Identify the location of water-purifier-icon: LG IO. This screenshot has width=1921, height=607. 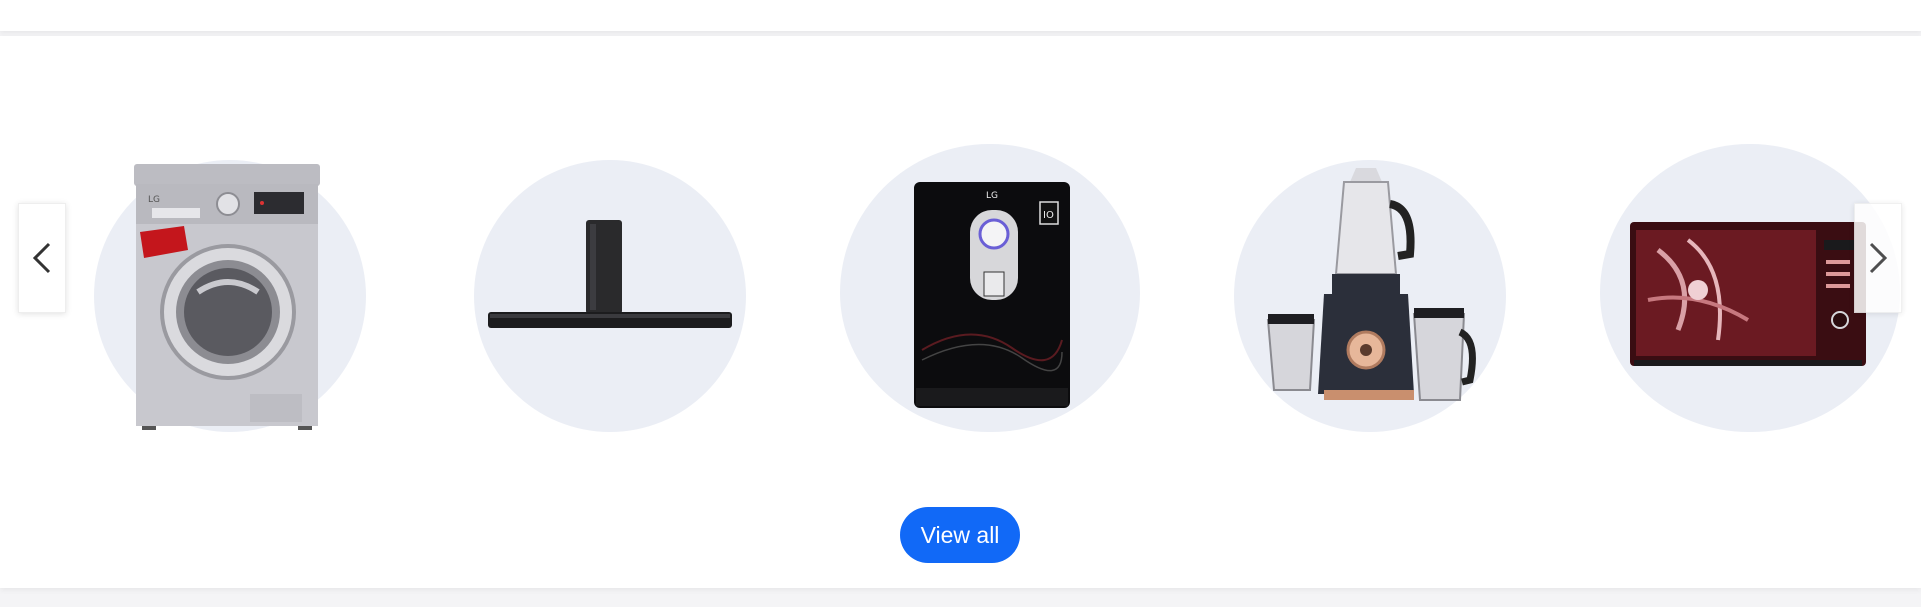
(992, 295).